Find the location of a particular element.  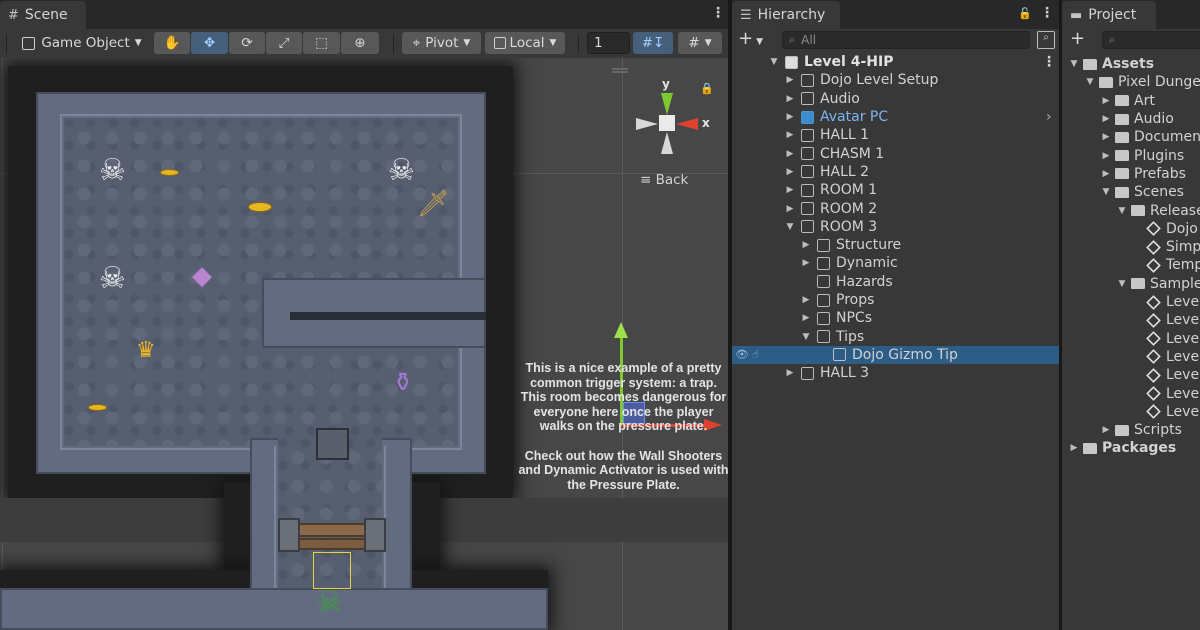

hierarchy-item-level-4-hip: ▼ Level 4-HIP ⋮ is located at coordinates (895, 62).